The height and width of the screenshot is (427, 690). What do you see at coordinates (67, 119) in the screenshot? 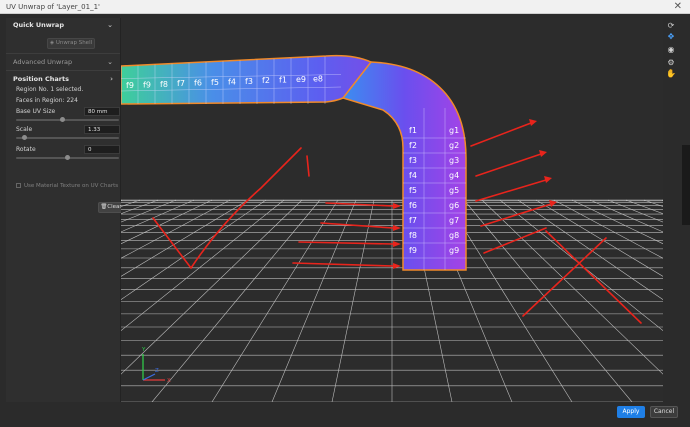
I see `base-uv-size-slider` at bounding box center [67, 119].